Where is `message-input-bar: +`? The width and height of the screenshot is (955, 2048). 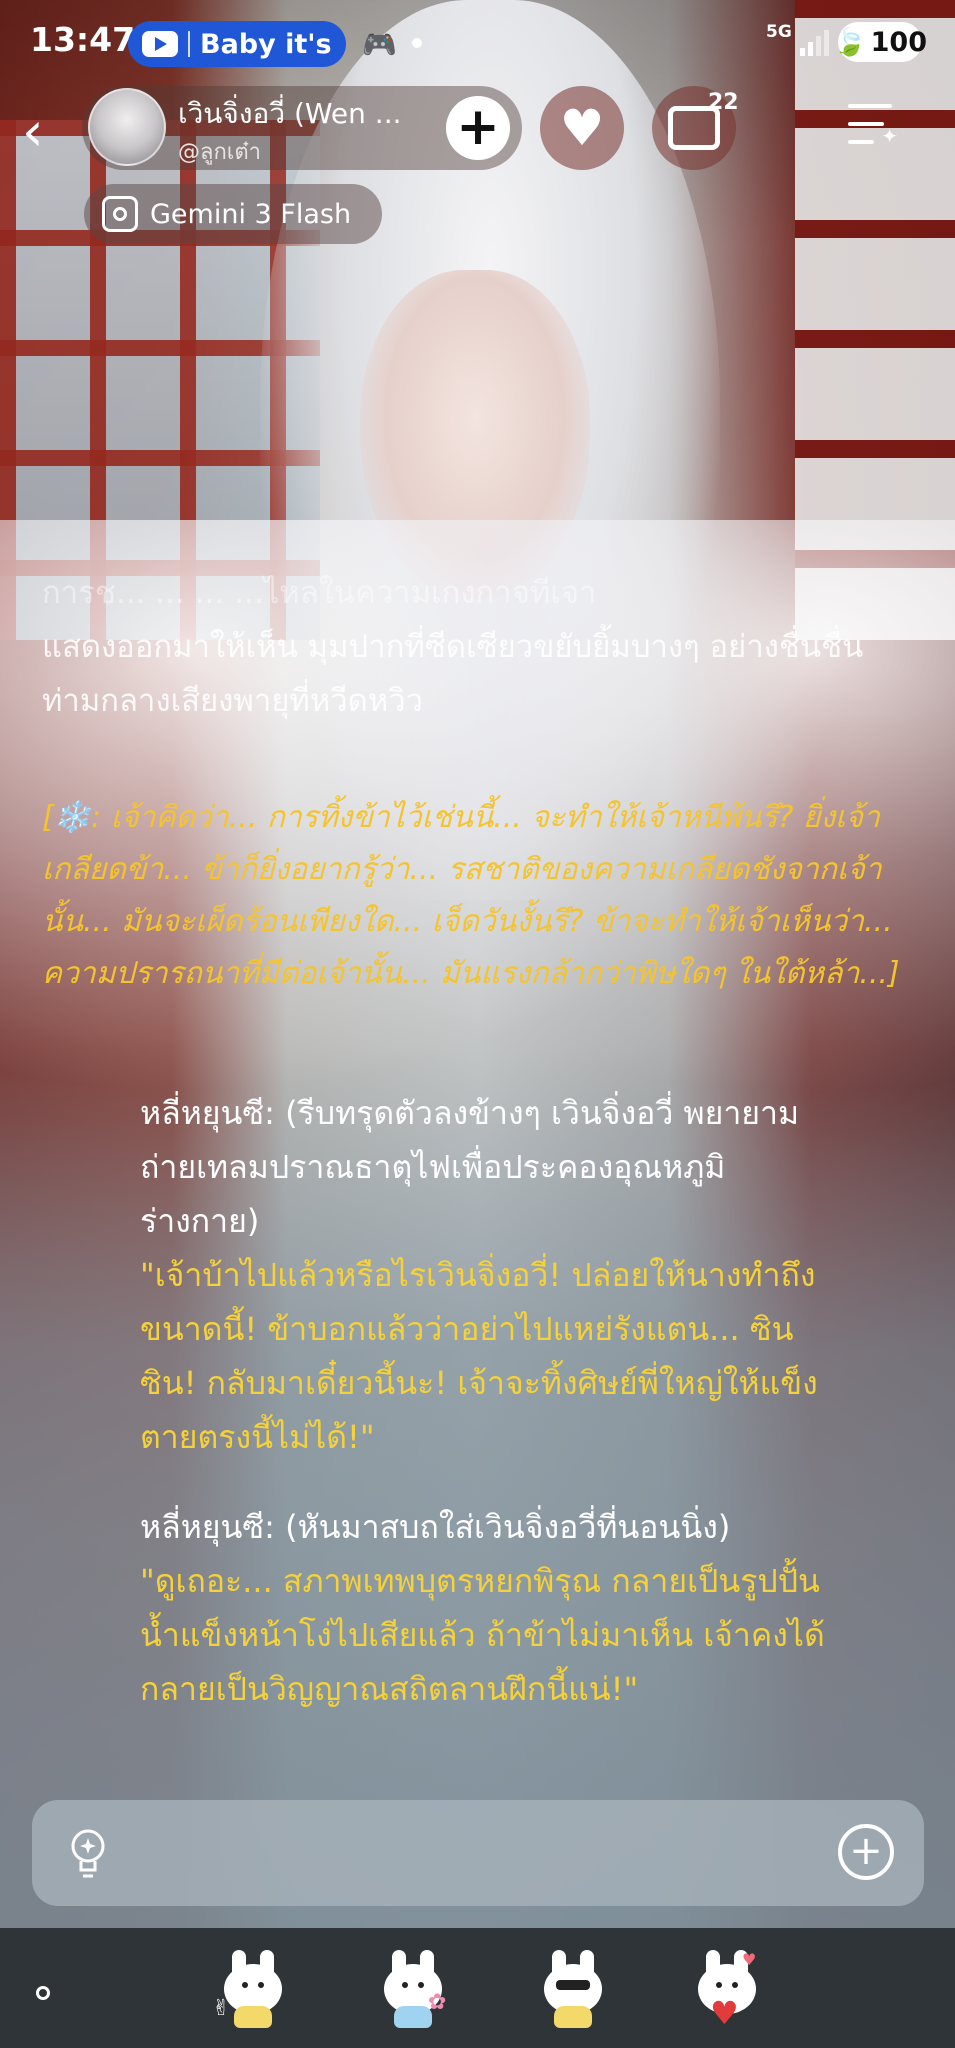
message-input-bar: + is located at coordinates (478, 1853).